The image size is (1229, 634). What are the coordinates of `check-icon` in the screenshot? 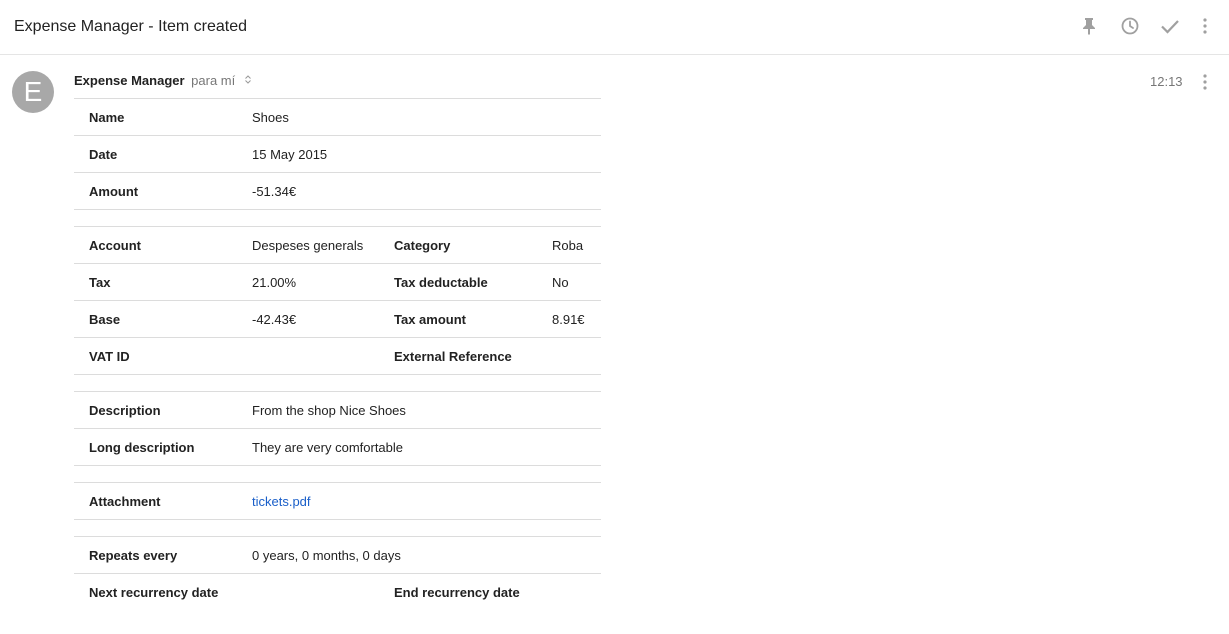 It's located at (1170, 26).